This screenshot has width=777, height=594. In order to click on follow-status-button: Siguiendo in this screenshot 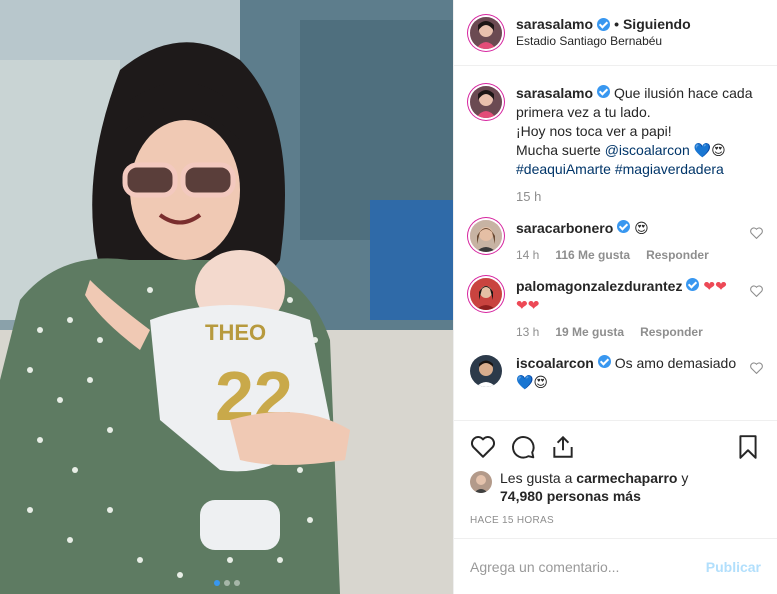, I will do `click(657, 24)`.